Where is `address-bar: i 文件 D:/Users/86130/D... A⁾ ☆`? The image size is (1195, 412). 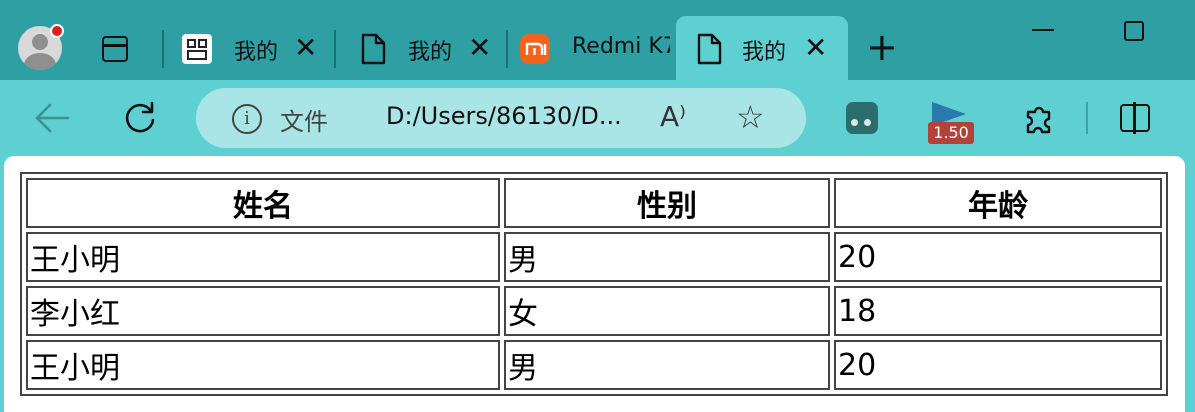
address-bar: i 文件 D:/Users/86130/D... A⁾ ☆ is located at coordinates (501, 118).